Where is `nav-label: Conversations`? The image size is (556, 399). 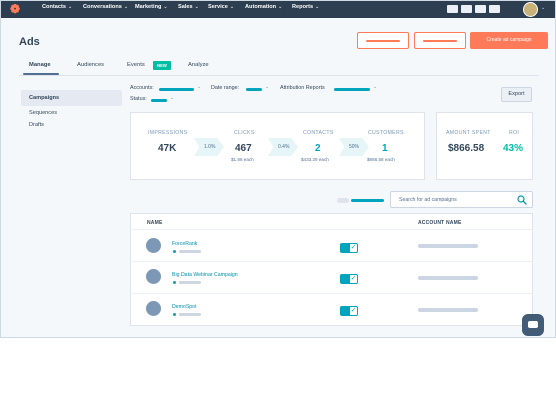
nav-label: Conversations is located at coordinates (102, 7).